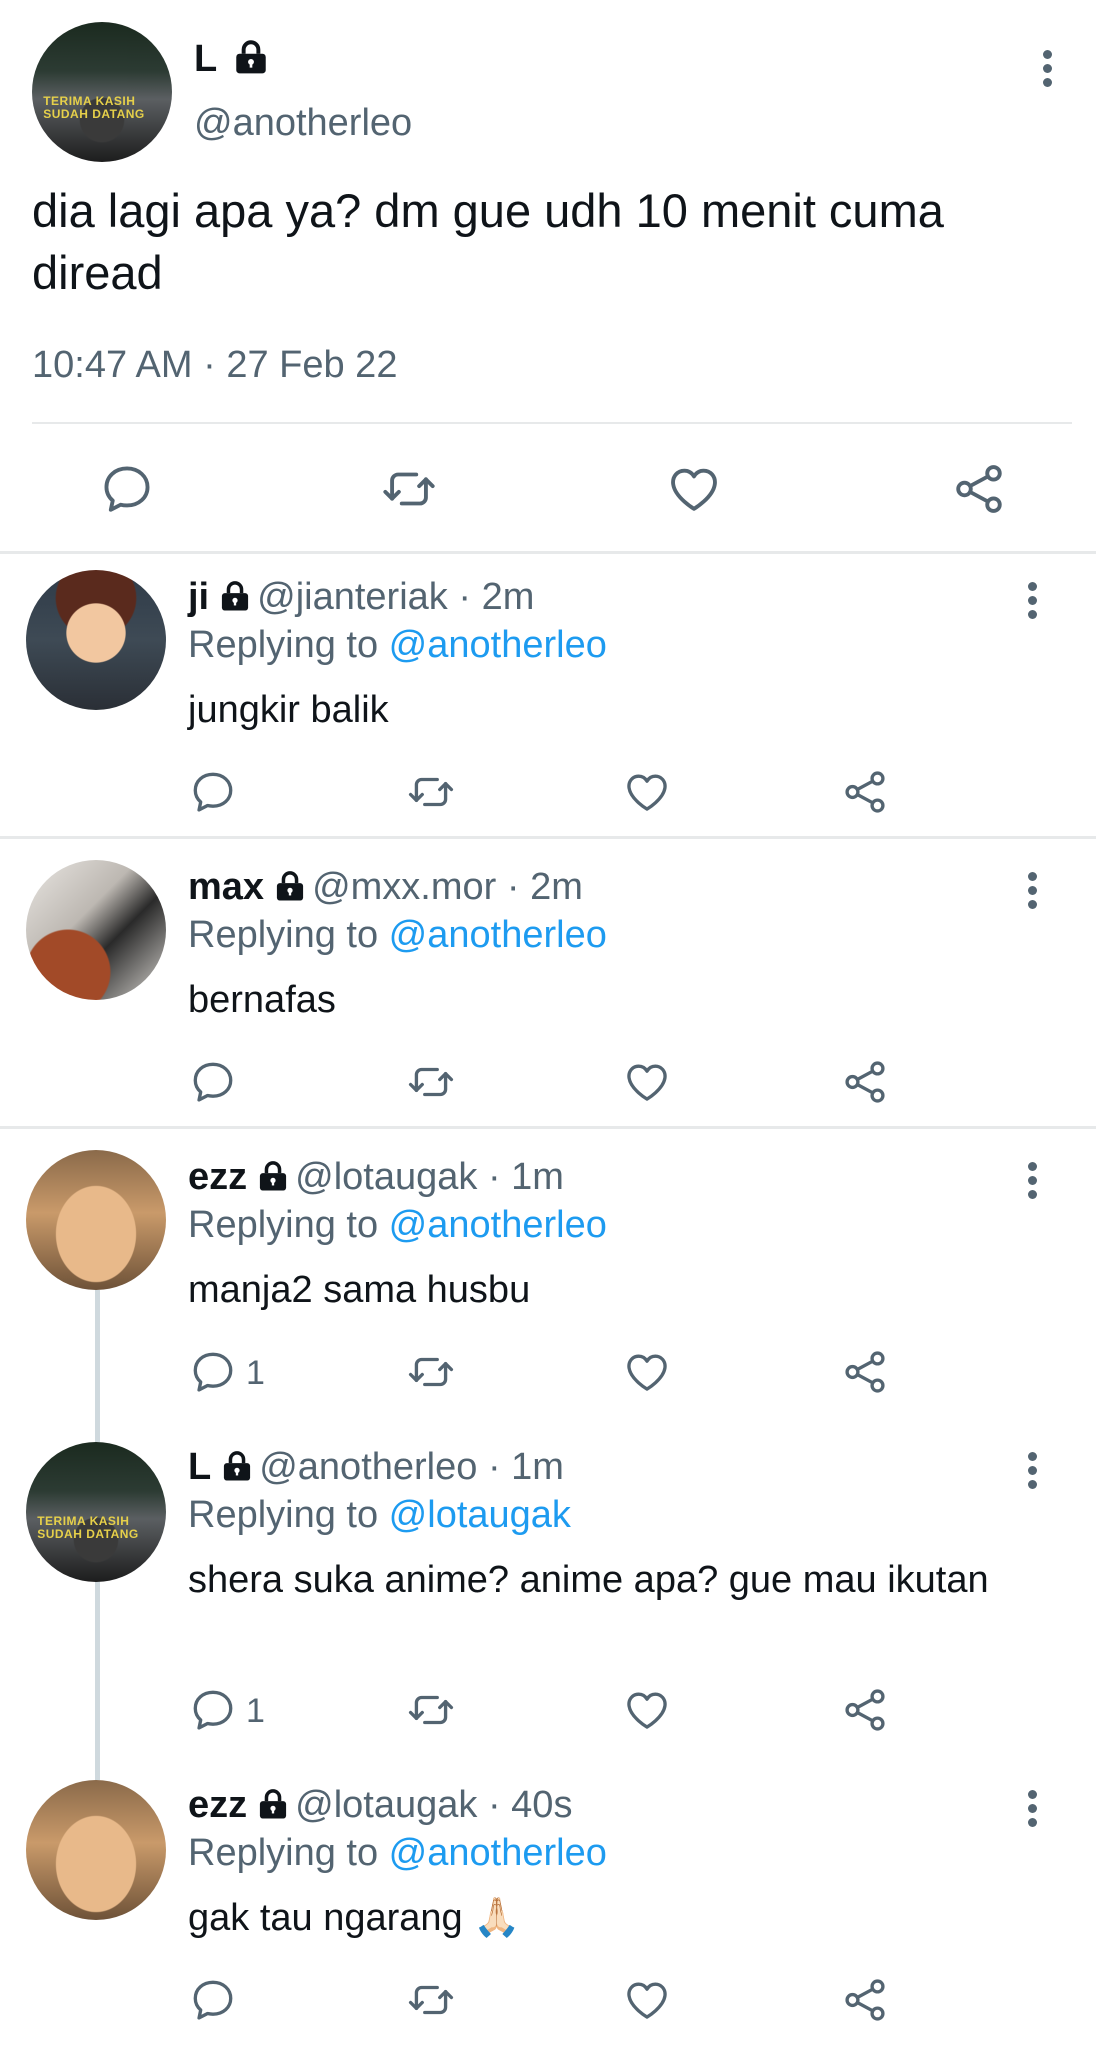 Image resolution: width=1096 pixels, height=2048 pixels. I want to click on main-timestamp: 10:47 AM · 27 Feb 22, so click(214, 365).